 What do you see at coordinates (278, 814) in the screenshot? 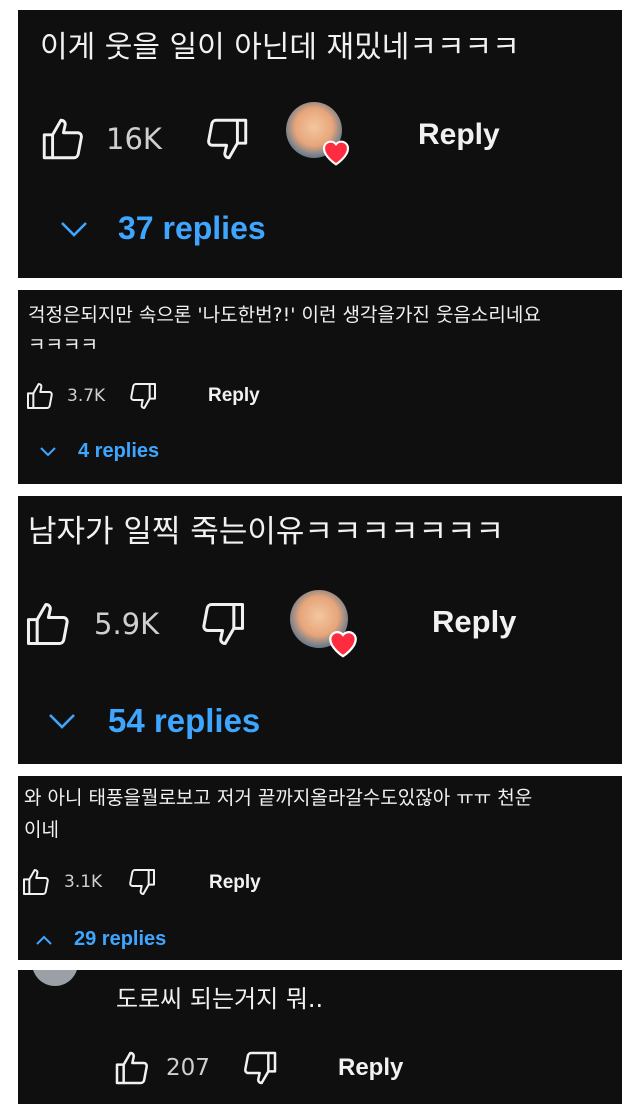
I see `comment-text: 와 아니 태풍을뭘로보고 저거 끝까지올라갈수도있잖아 ㅠㅠ 천운 이네` at bounding box center [278, 814].